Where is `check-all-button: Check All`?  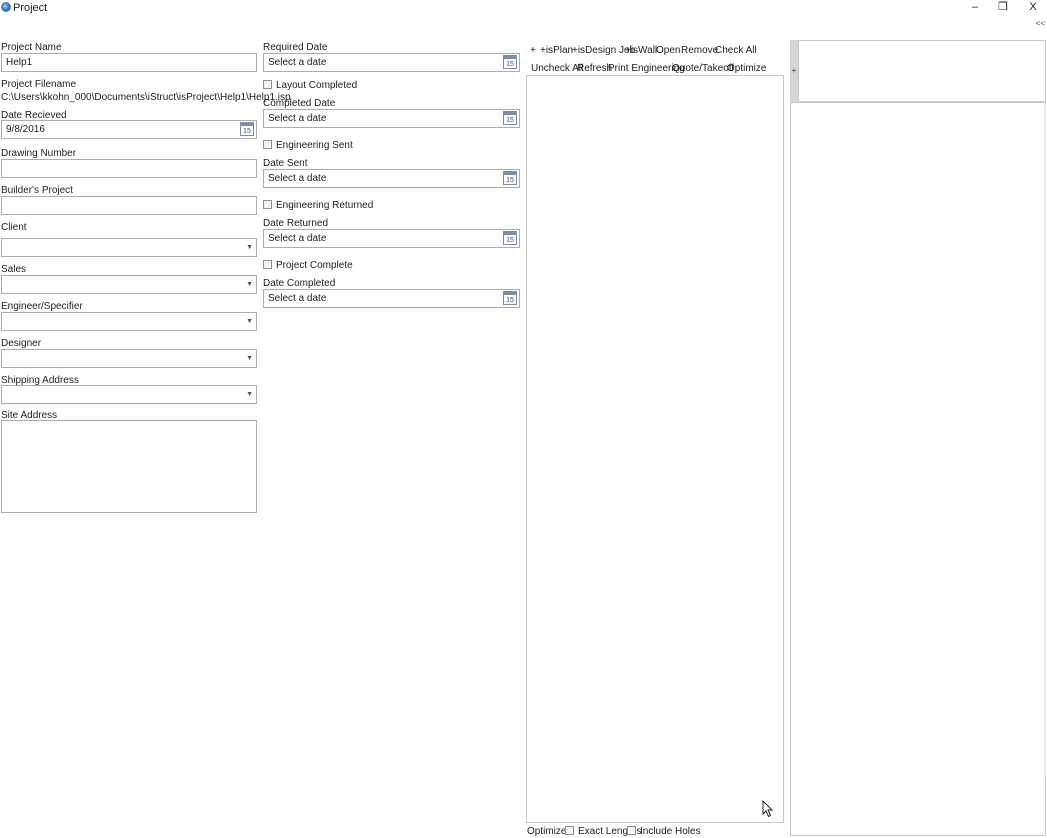 check-all-button: Check All is located at coordinates (736, 50).